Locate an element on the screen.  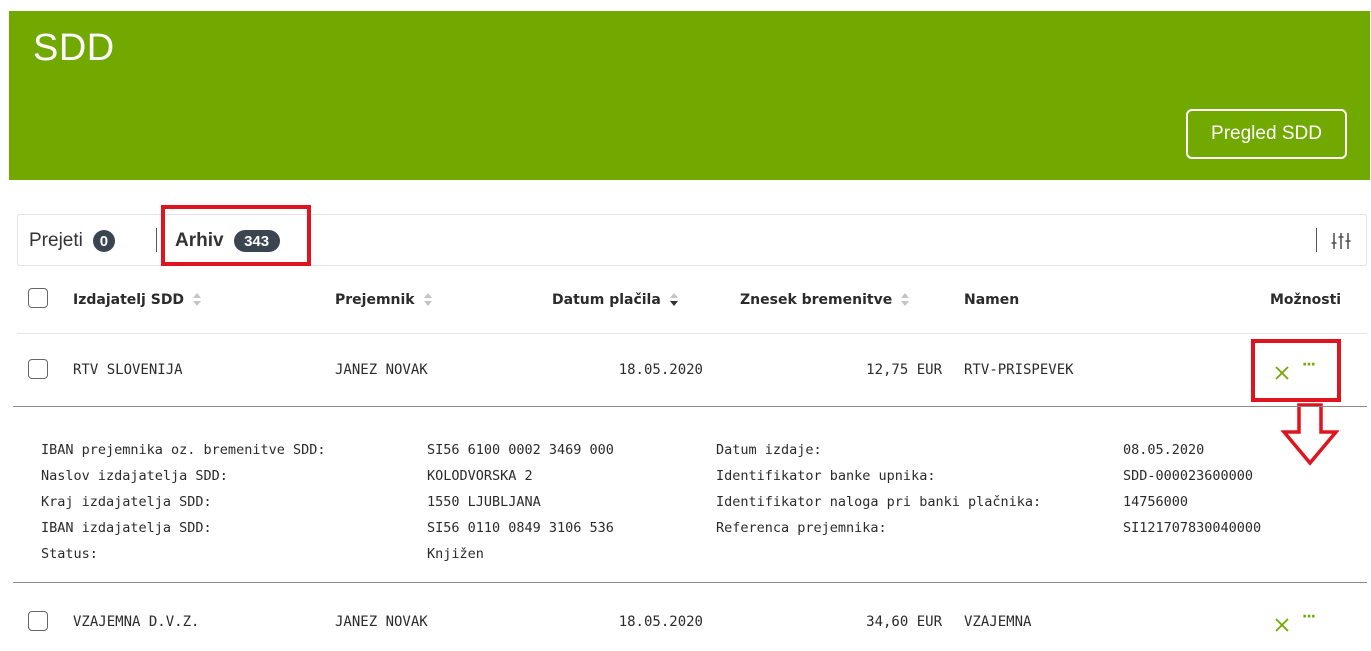
column-label: Datum plačila is located at coordinates (606, 300).